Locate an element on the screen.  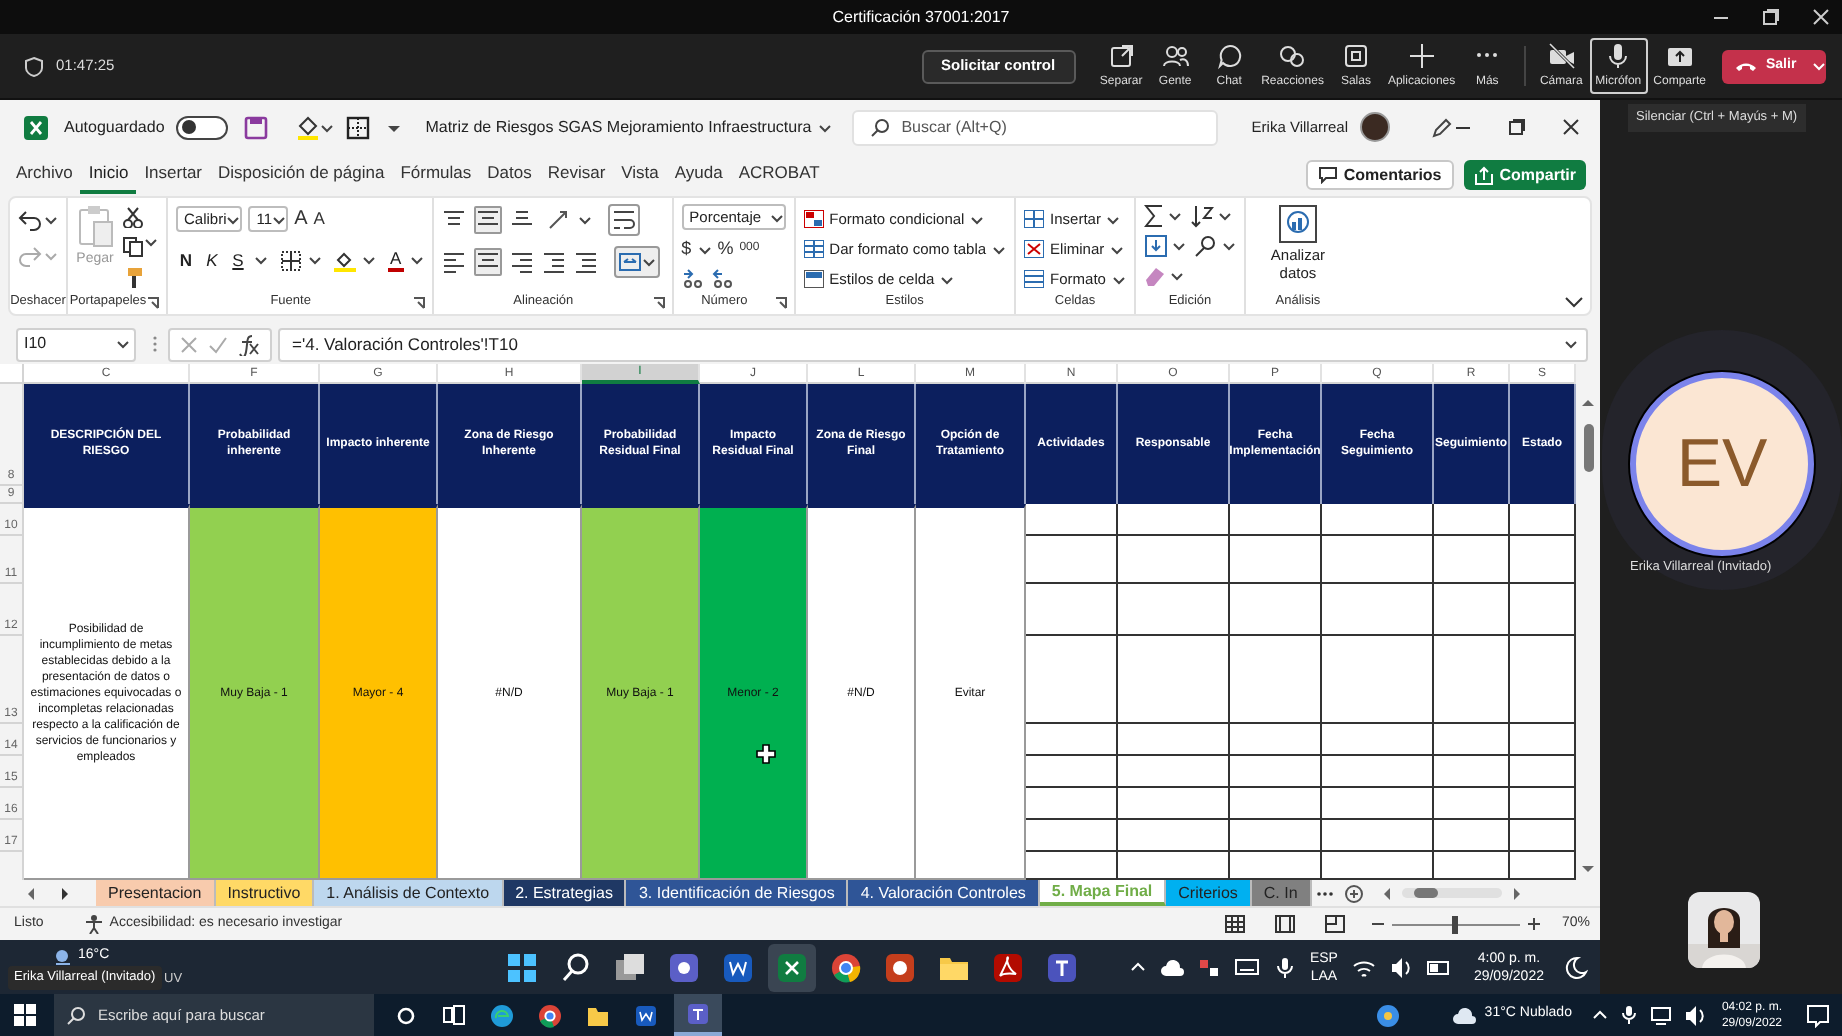
sheet-tab: Instructivo is located at coordinates (265, 893).